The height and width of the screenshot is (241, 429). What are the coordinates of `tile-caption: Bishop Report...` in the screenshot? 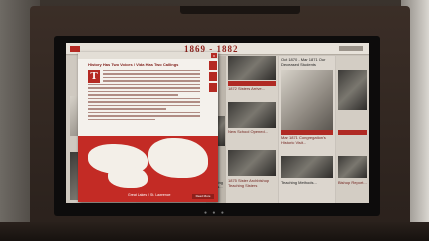 It's located at (352, 183).